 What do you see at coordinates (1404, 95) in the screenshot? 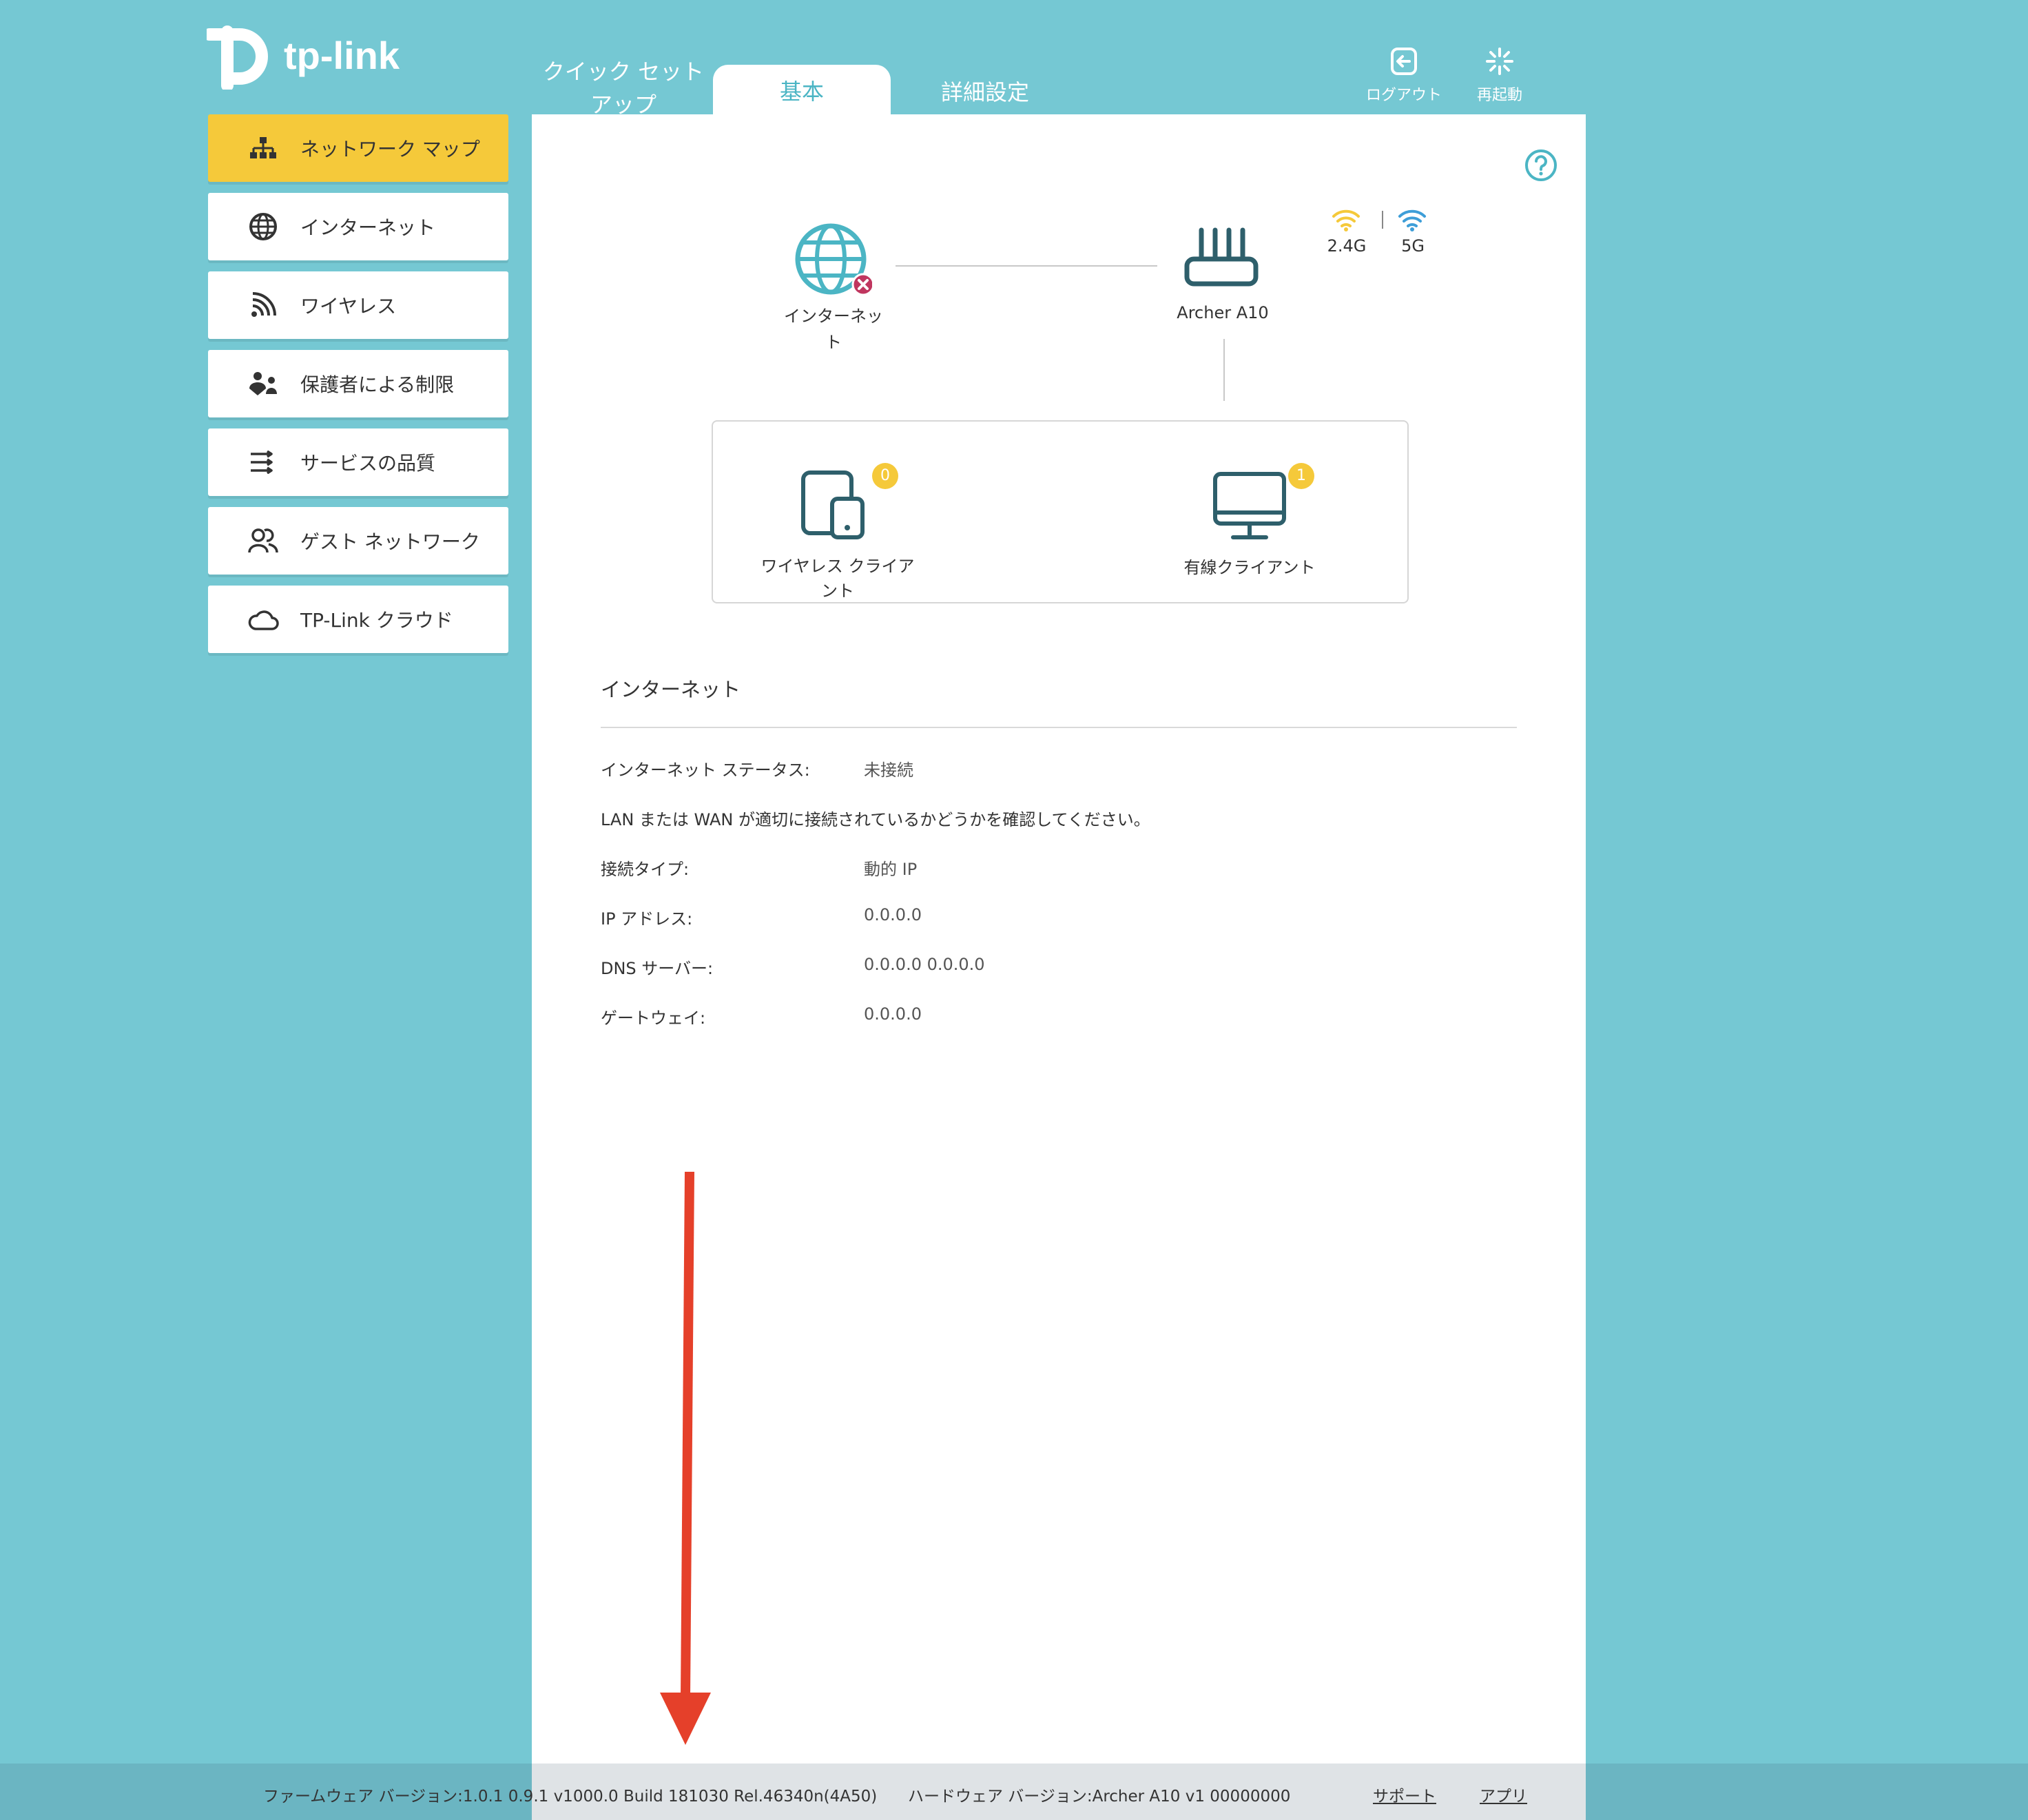
I see `logout-label: ログアウト` at bounding box center [1404, 95].